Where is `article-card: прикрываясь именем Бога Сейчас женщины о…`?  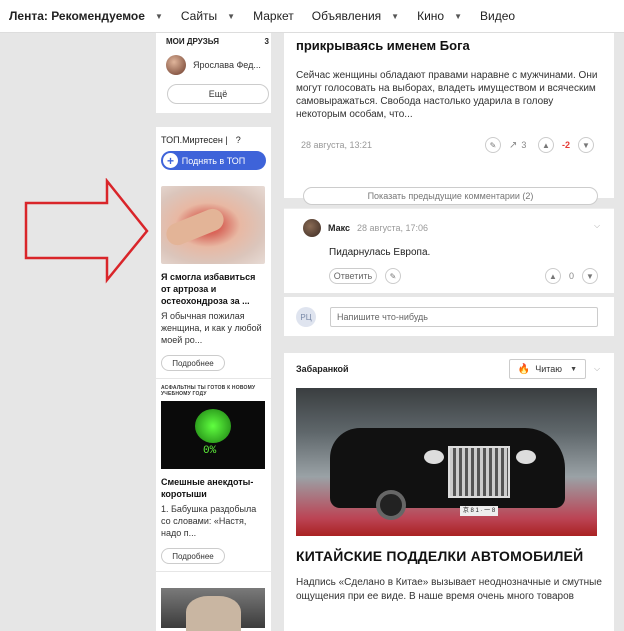 article-card: прикрываясь именем Бога Сейчас женщины о… is located at coordinates (449, 119).